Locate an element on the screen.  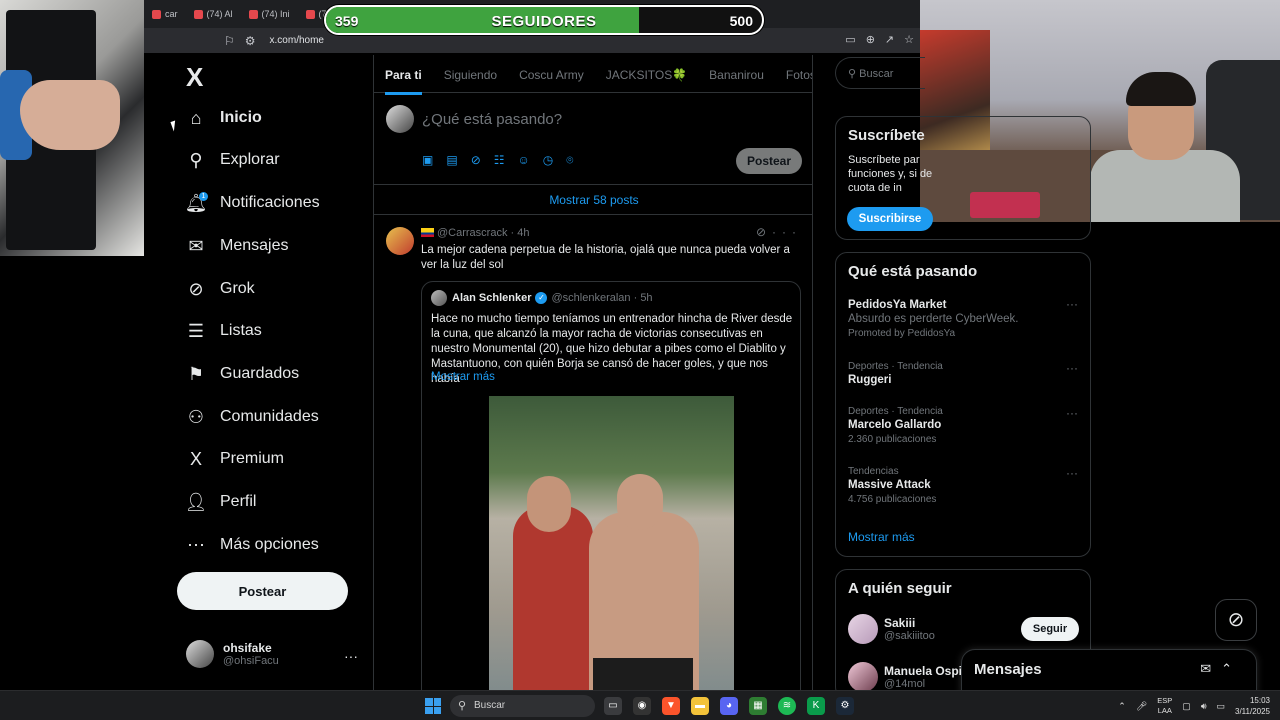
timeline-tab: Bananirou is located at coordinates (736, 73).